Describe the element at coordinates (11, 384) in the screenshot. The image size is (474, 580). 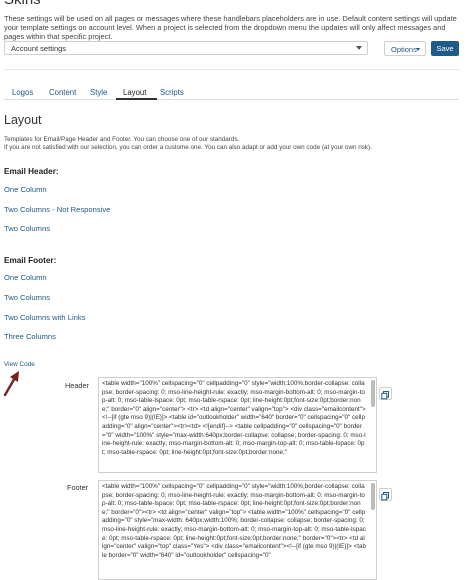
I see `arrow-annotation-icon` at that location.